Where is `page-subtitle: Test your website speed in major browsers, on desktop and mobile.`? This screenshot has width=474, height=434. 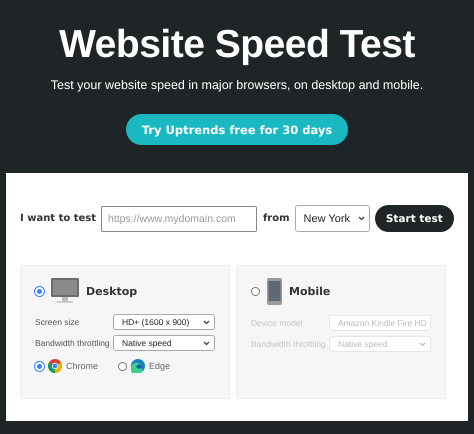 page-subtitle: Test your website speed in major browsers, on desktop and mobile. is located at coordinates (237, 85).